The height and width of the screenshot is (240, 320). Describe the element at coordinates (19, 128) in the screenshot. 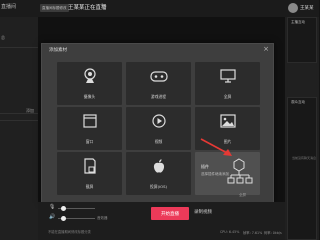

I see `left-panel: 总 添加` at that location.